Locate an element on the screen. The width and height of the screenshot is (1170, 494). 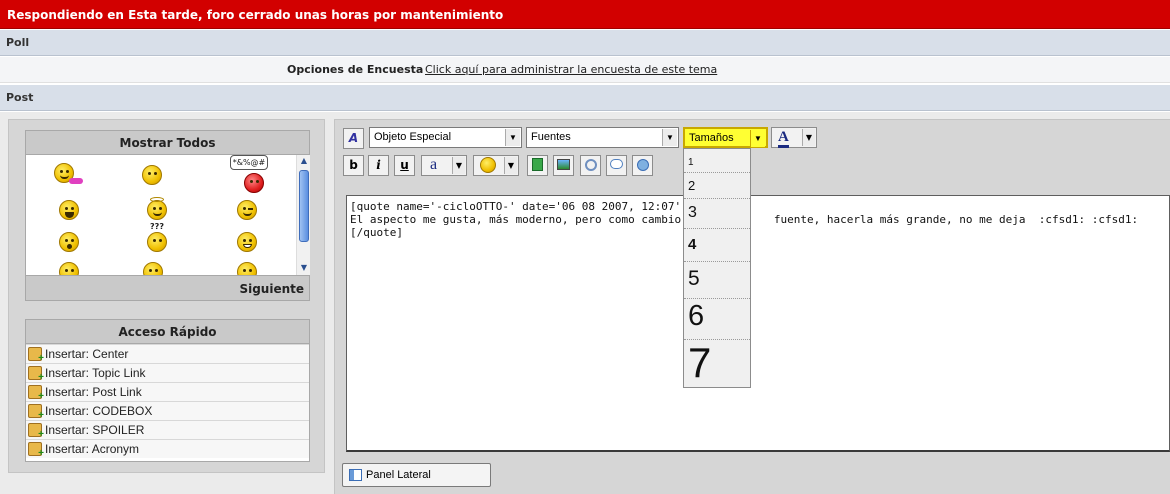
smiley-scrollbar: ▲ ▼ is located at coordinates (303, 215).